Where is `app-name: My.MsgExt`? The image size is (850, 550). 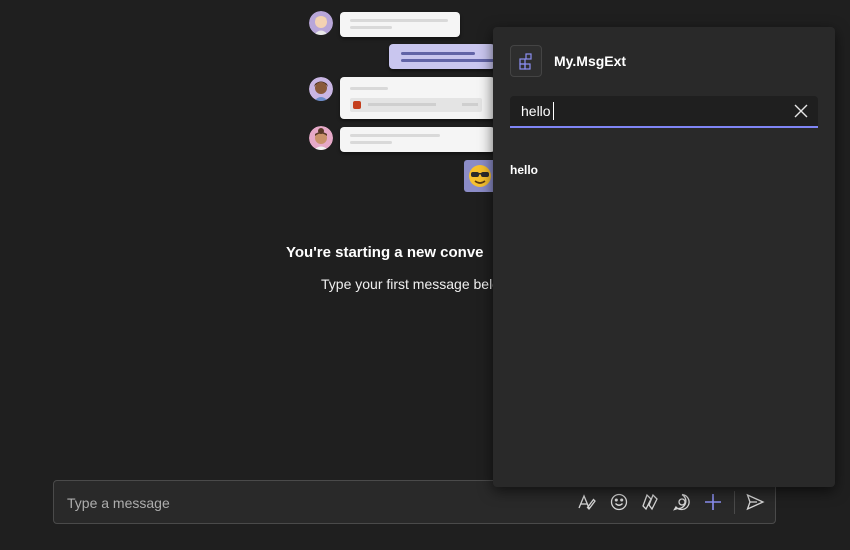
app-name: My.MsgExt is located at coordinates (590, 61).